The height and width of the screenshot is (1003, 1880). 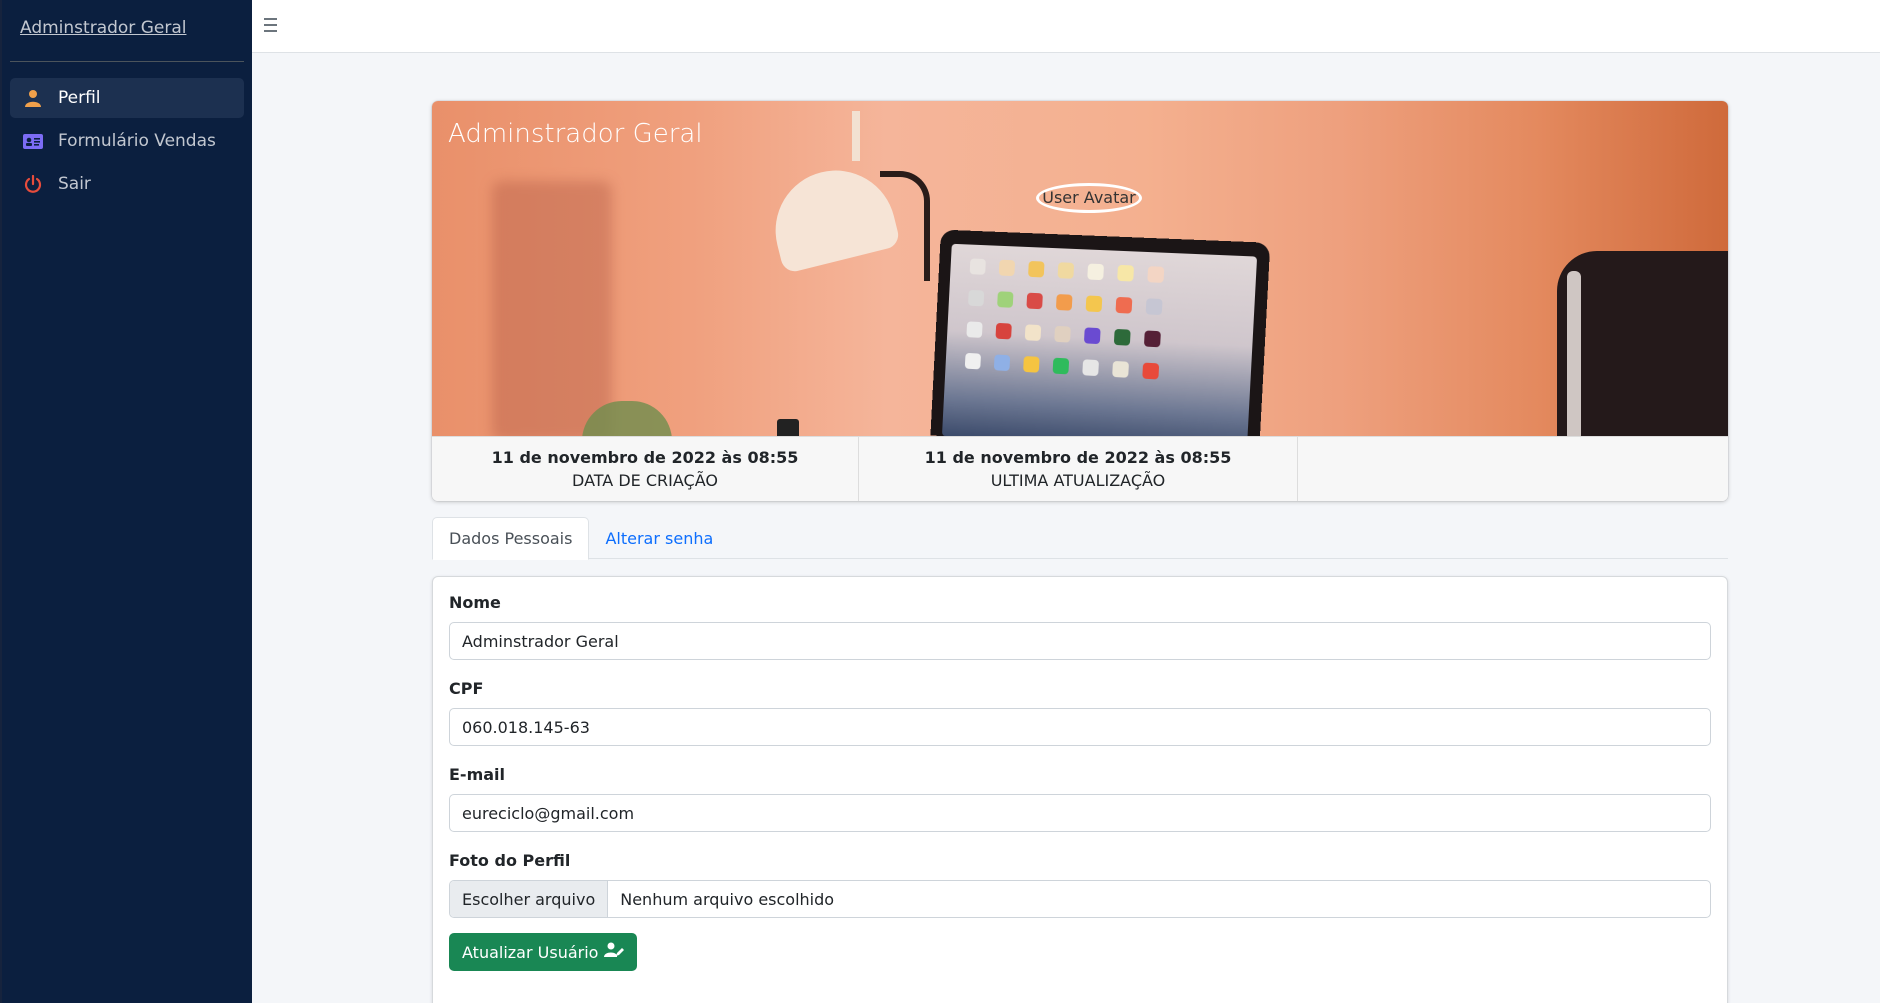 What do you see at coordinates (33, 98) in the screenshot?
I see `user-icon` at bounding box center [33, 98].